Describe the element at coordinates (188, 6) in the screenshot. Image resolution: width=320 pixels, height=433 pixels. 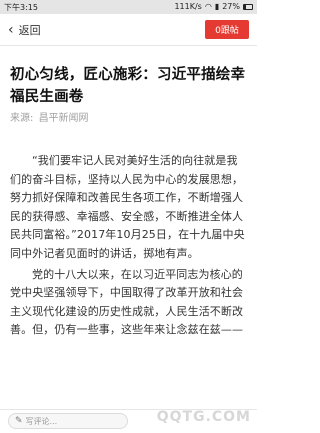
I see `network-speed: 111K/s` at that location.